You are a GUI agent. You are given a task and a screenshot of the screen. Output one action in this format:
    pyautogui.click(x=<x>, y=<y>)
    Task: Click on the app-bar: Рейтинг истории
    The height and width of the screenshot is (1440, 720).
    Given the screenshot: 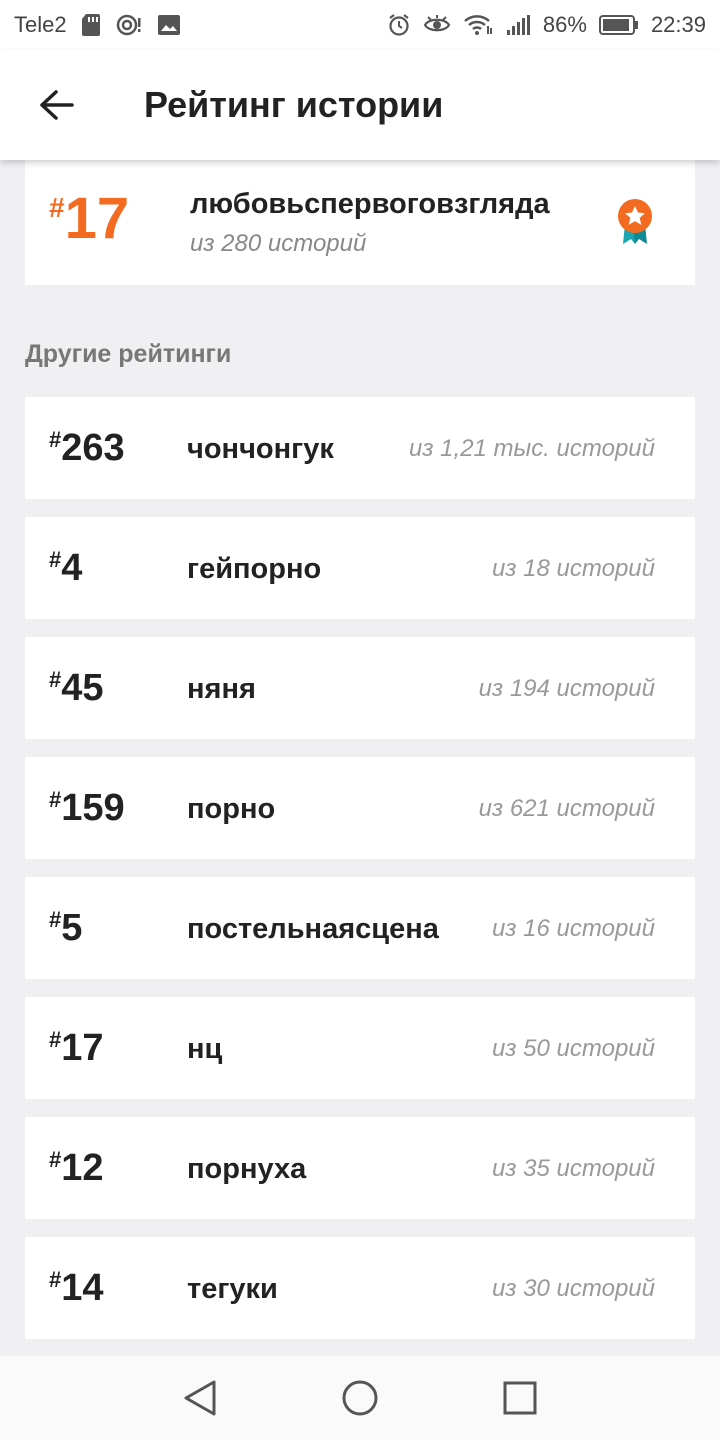 What is the action you would take?
    pyautogui.click(x=360, y=105)
    